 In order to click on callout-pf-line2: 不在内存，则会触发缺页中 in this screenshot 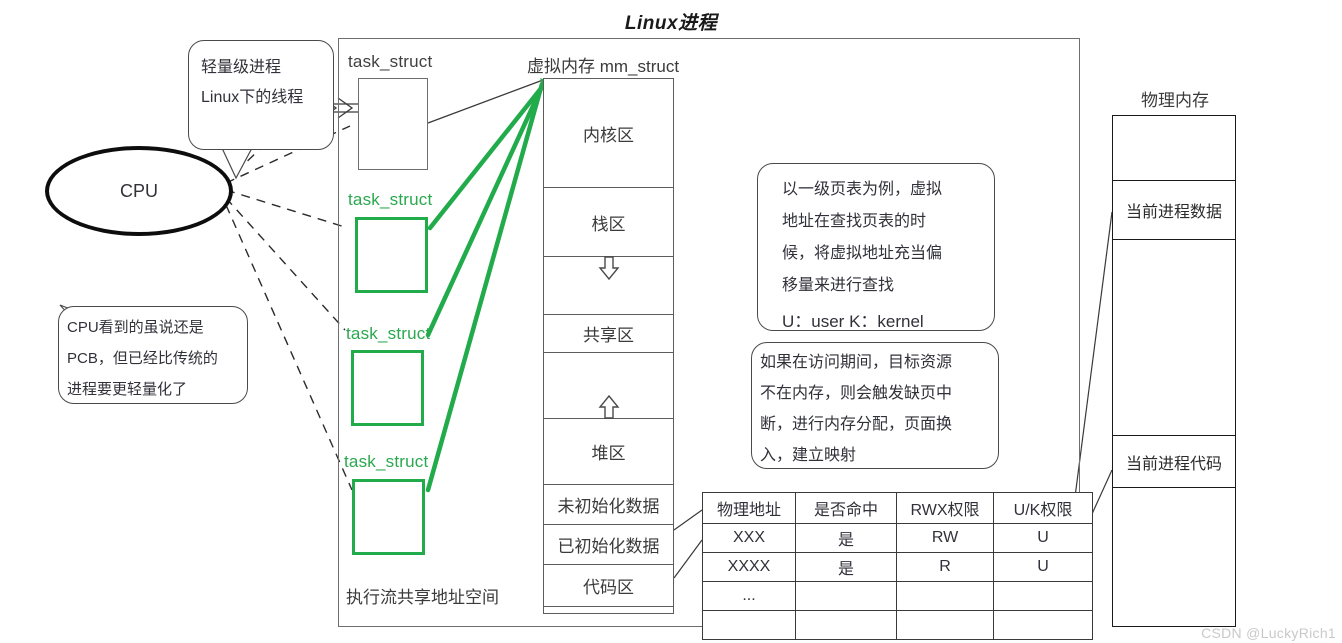, I will do `click(856, 393)`.